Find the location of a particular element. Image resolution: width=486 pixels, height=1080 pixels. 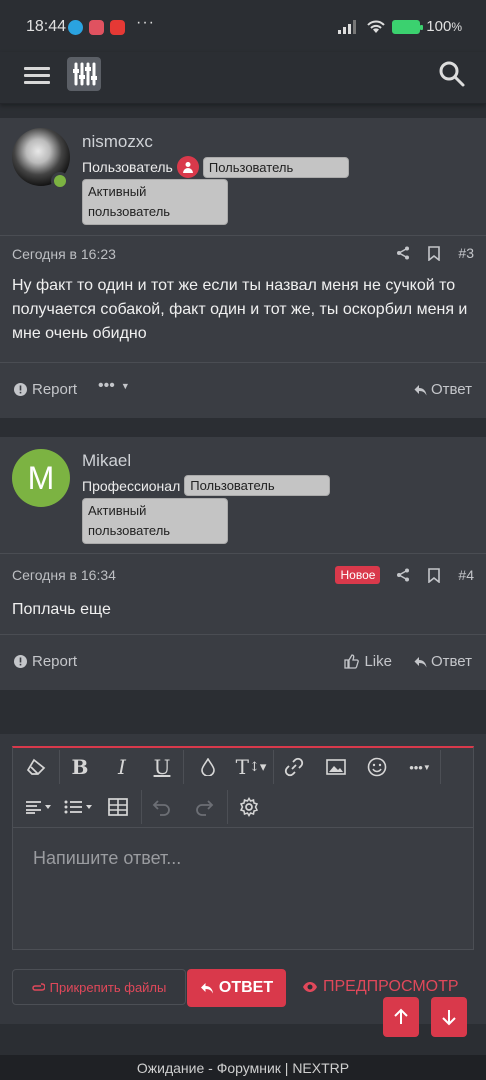

battery-level: 100% is located at coordinates (444, 26).